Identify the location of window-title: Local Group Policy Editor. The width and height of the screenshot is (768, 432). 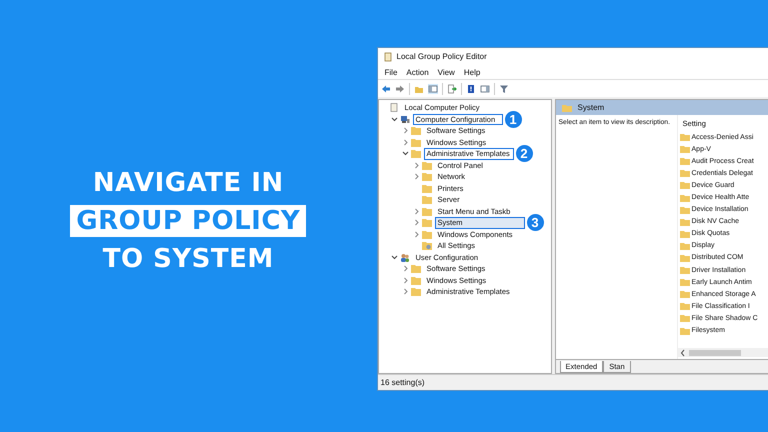
(441, 56).